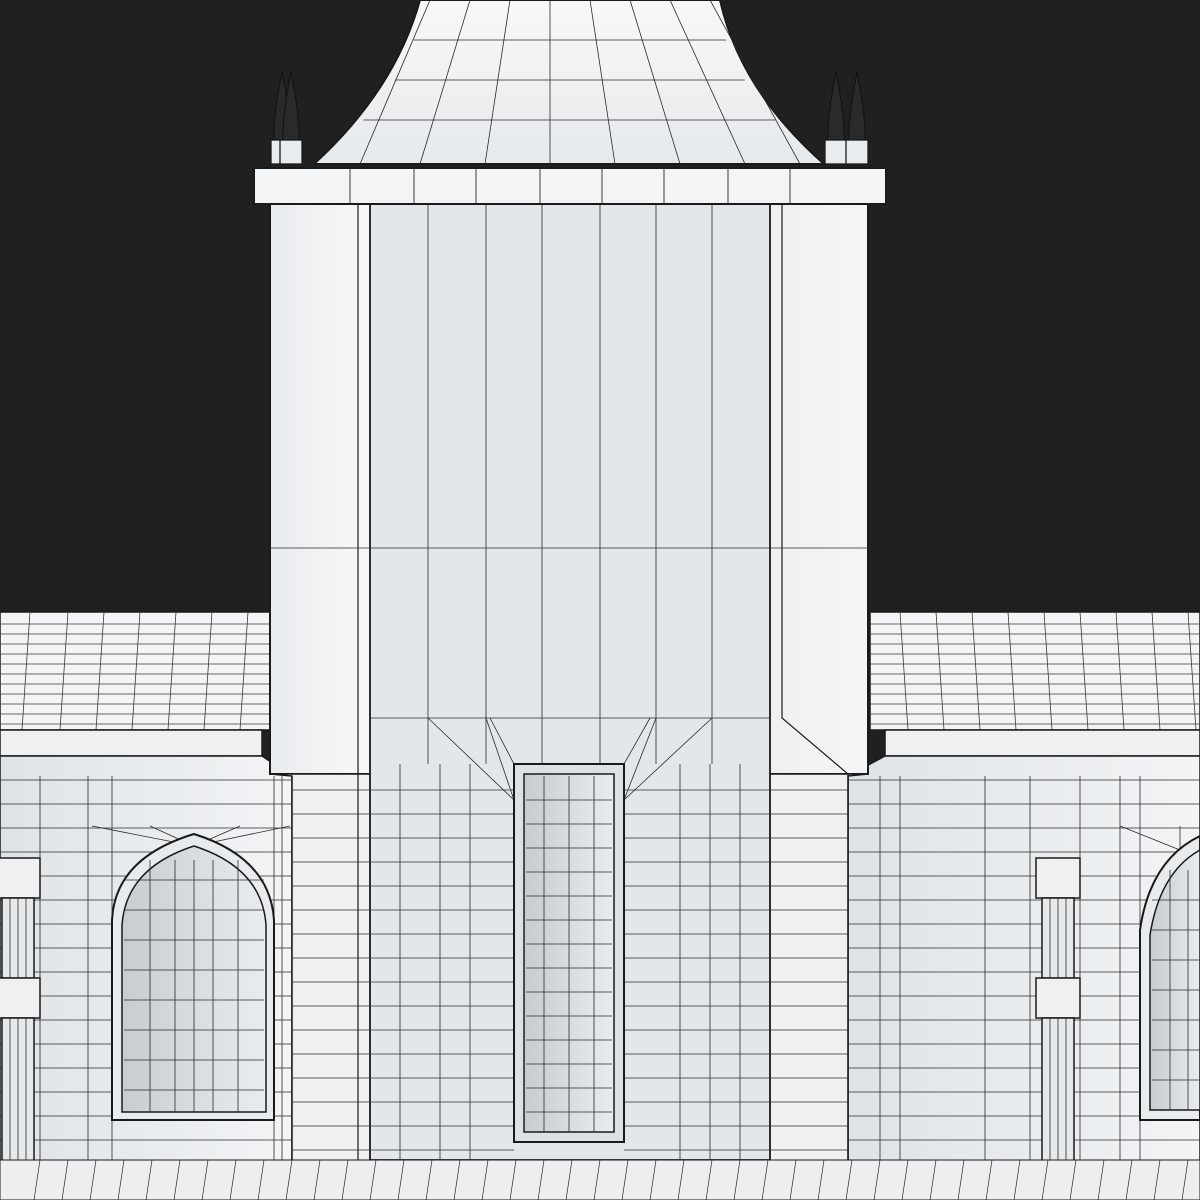  Describe the element at coordinates (570, 186) in the screenshot. I see `tower-cornice` at that location.